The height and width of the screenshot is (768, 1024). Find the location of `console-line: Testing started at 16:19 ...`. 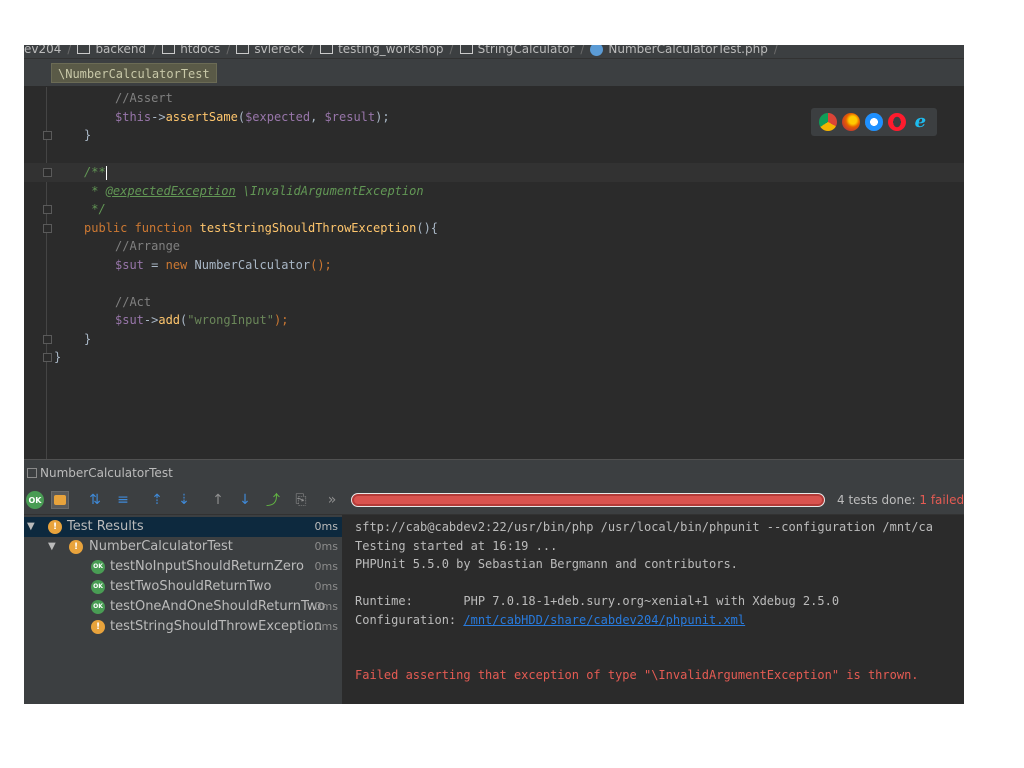

console-line: Testing started at 16:19 ... is located at coordinates (456, 545).